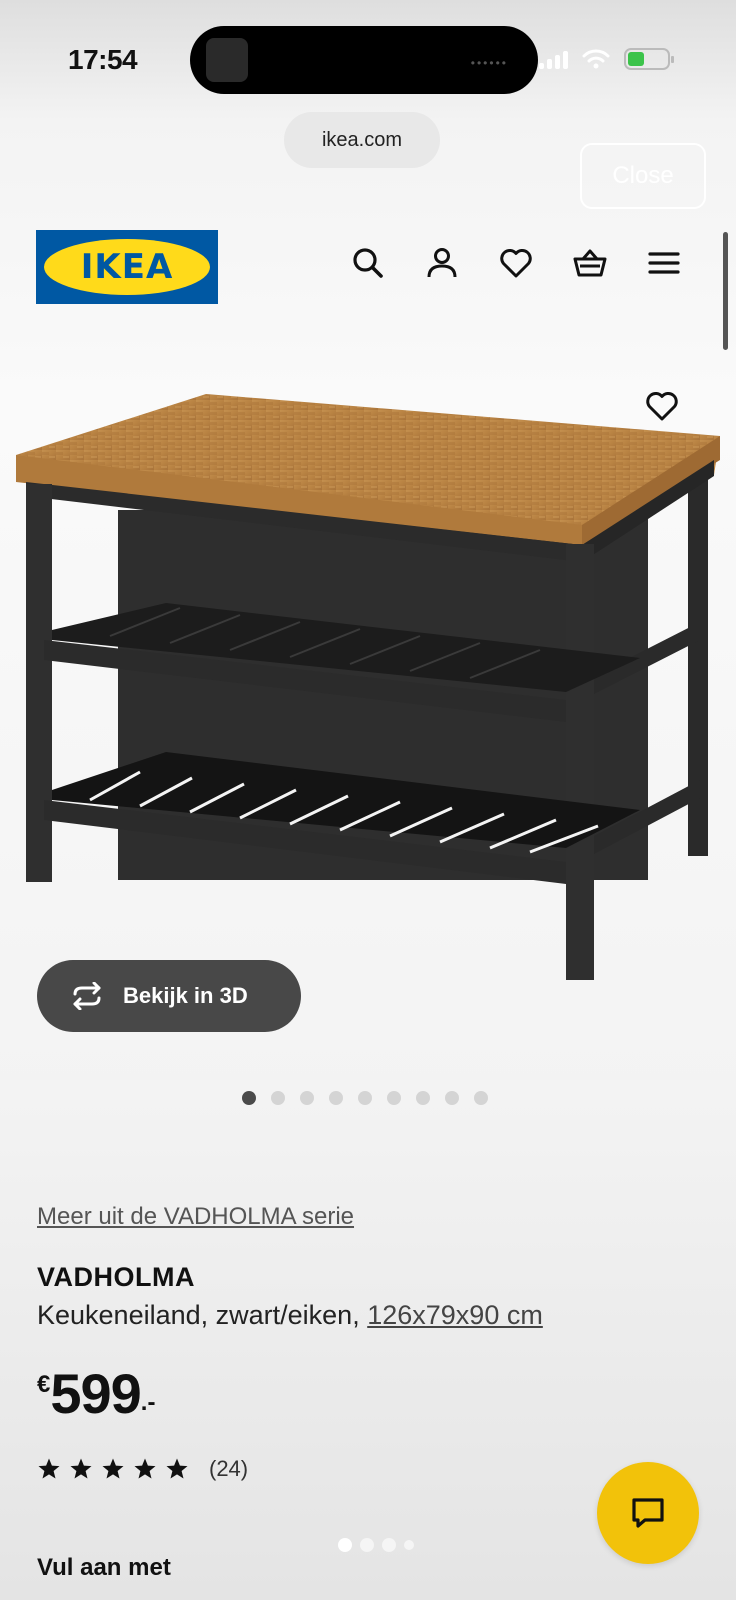  I want to click on product-price: € 599 .-, so click(96, 1394).